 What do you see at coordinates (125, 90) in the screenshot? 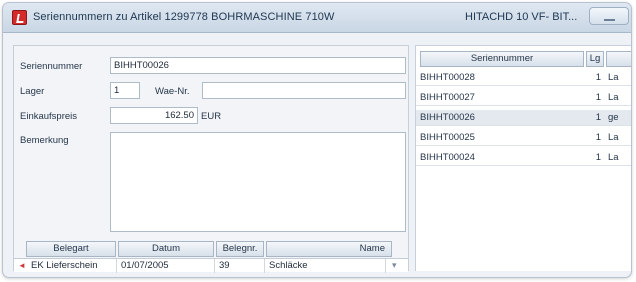
I see `lager-field: 1` at bounding box center [125, 90].